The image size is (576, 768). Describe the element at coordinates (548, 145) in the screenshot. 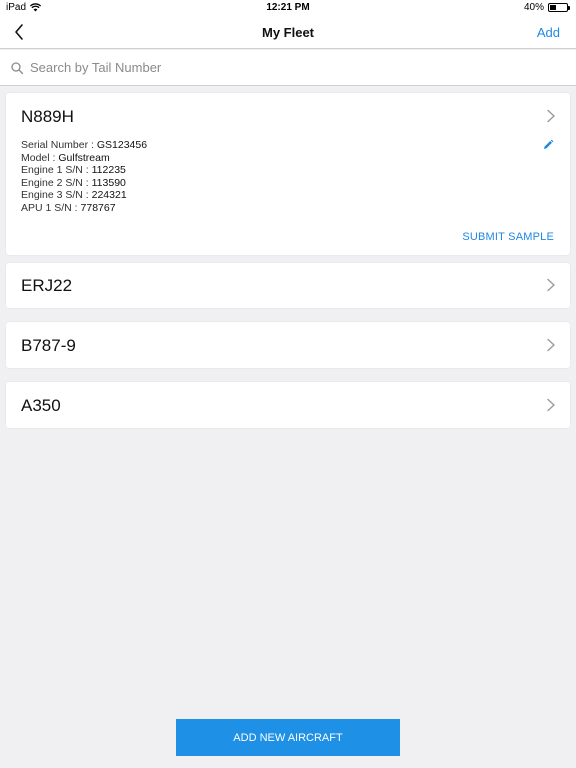

I see `pencil-icon` at that location.